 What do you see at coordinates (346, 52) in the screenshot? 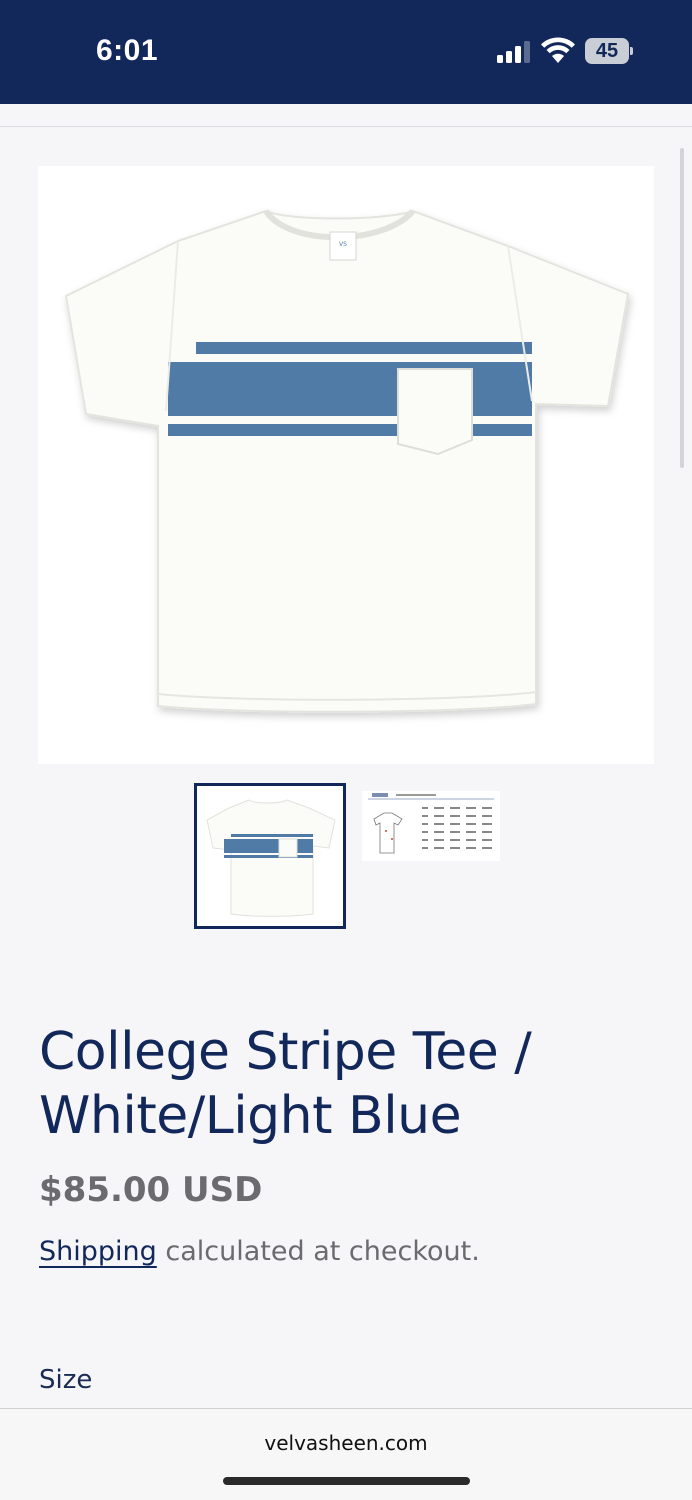
I see `status-bar: 6:01 45` at bounding box center [346, 52].